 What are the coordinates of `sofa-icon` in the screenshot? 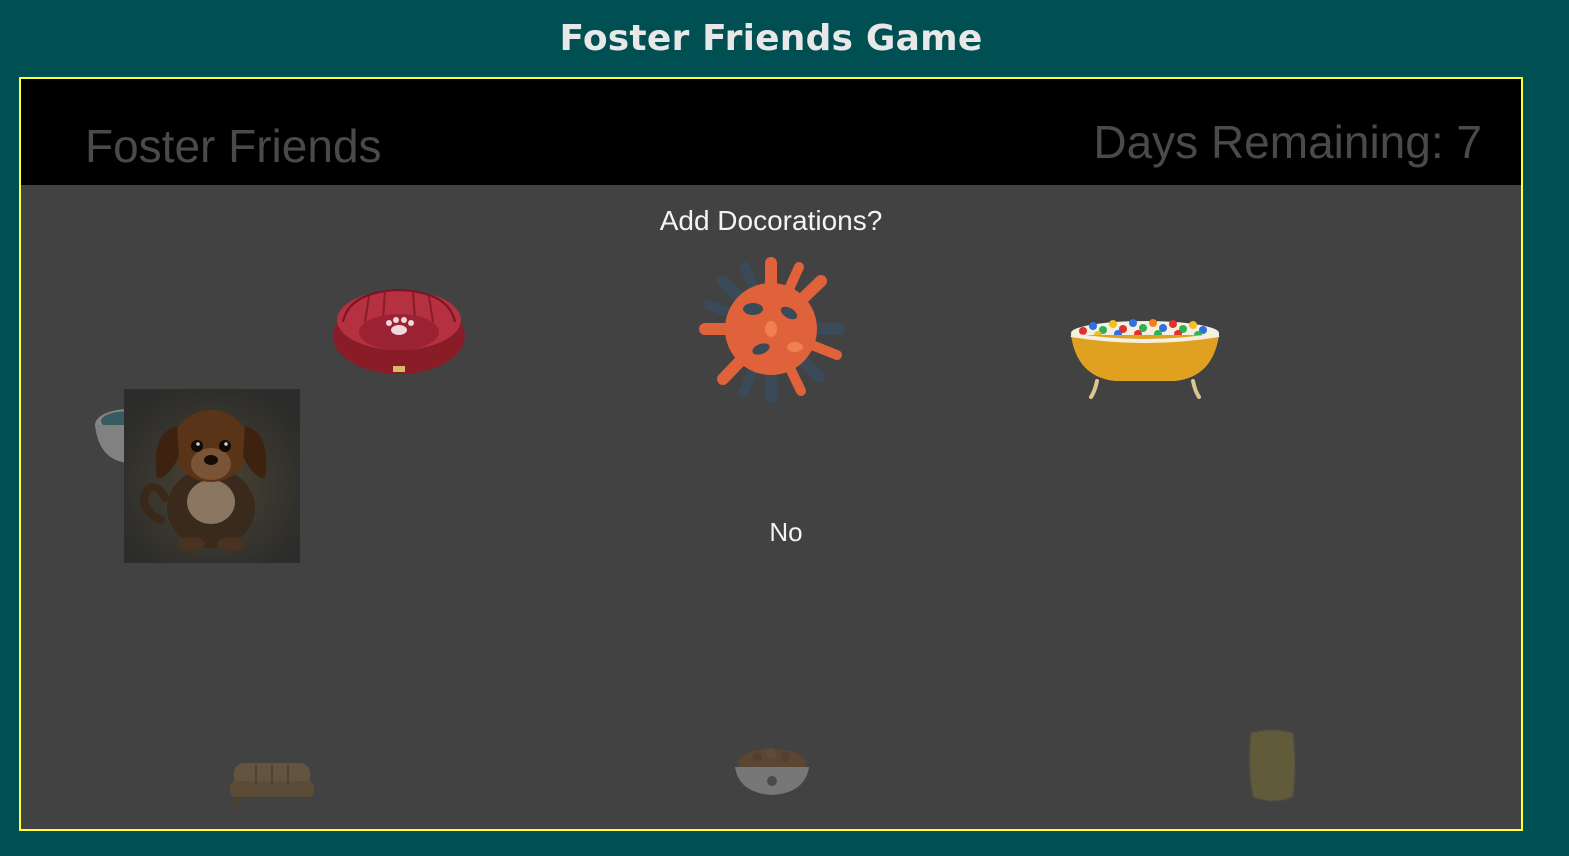 It's located at (272, 785).